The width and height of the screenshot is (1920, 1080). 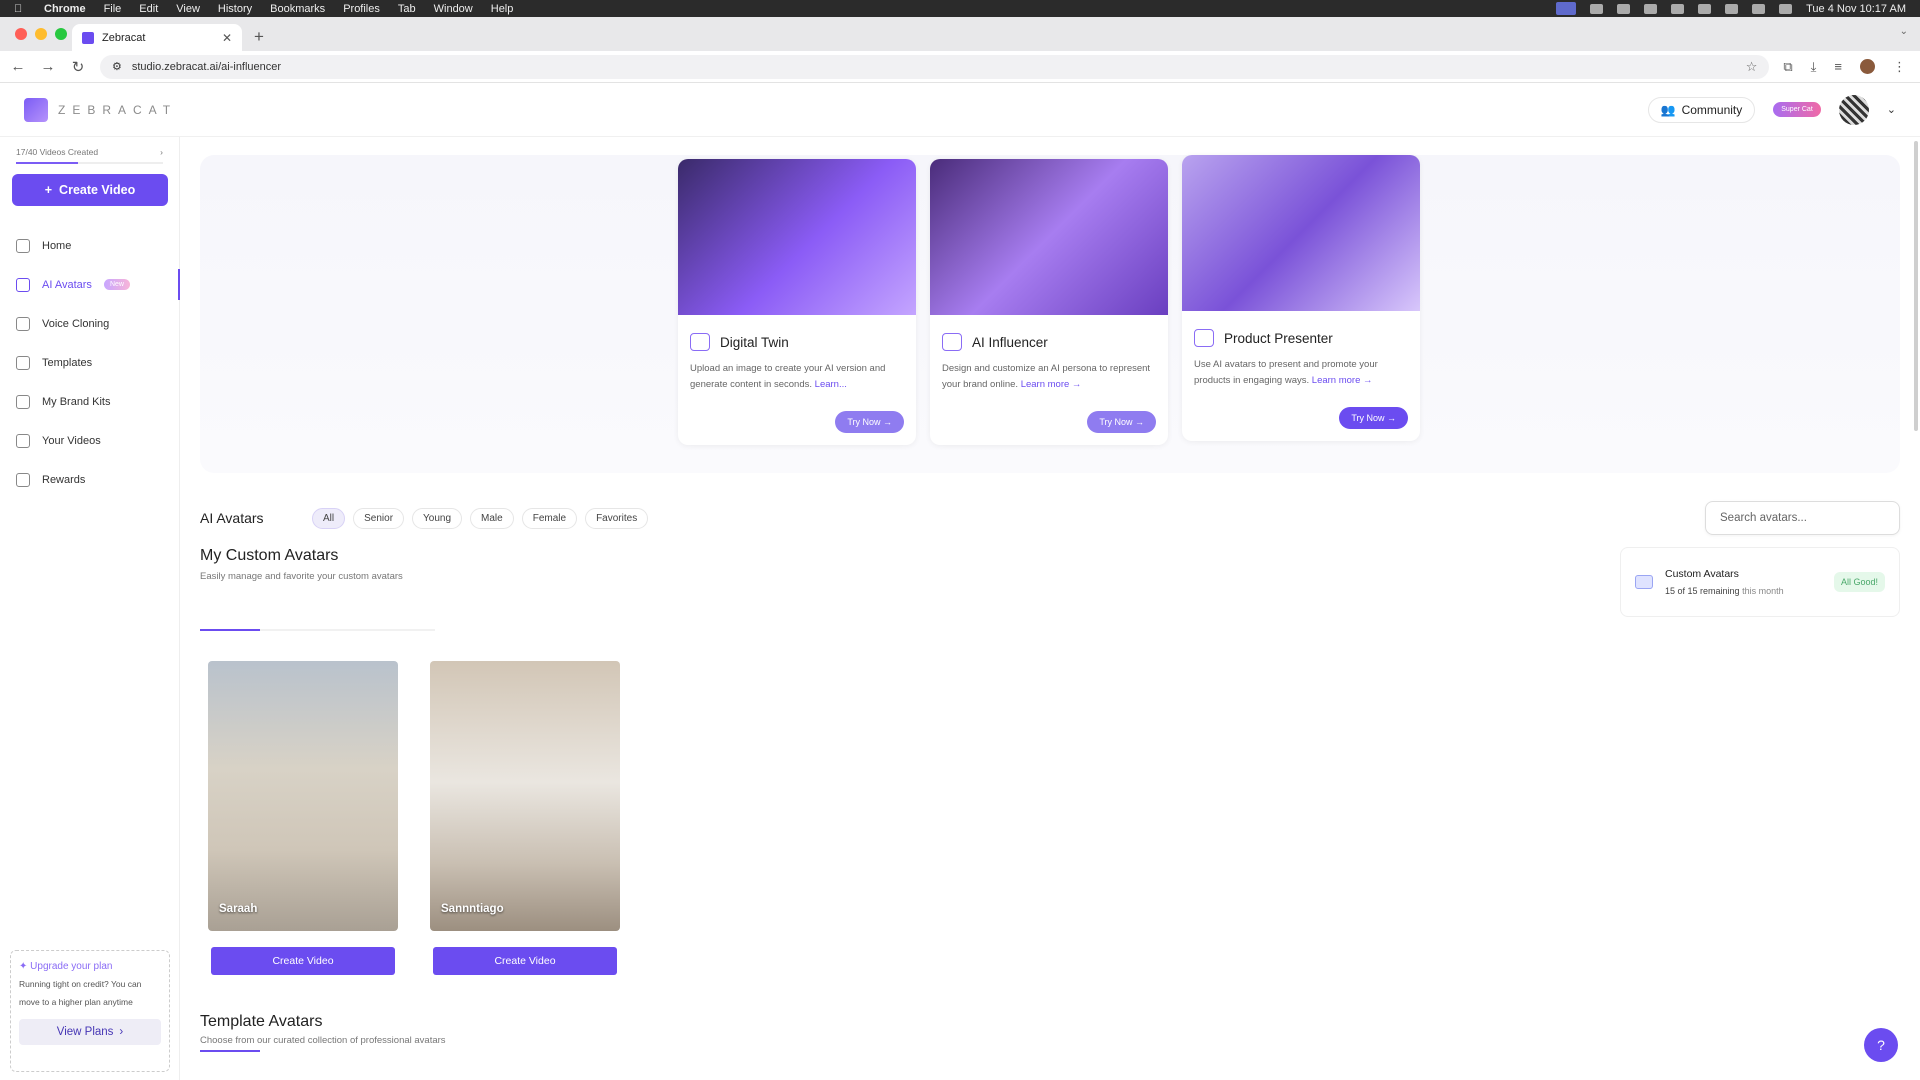 What do you see at coordinates (1759, 8) in the screenshot?
I see `spotlight-search-icon` at bounding box center [1759, 8].